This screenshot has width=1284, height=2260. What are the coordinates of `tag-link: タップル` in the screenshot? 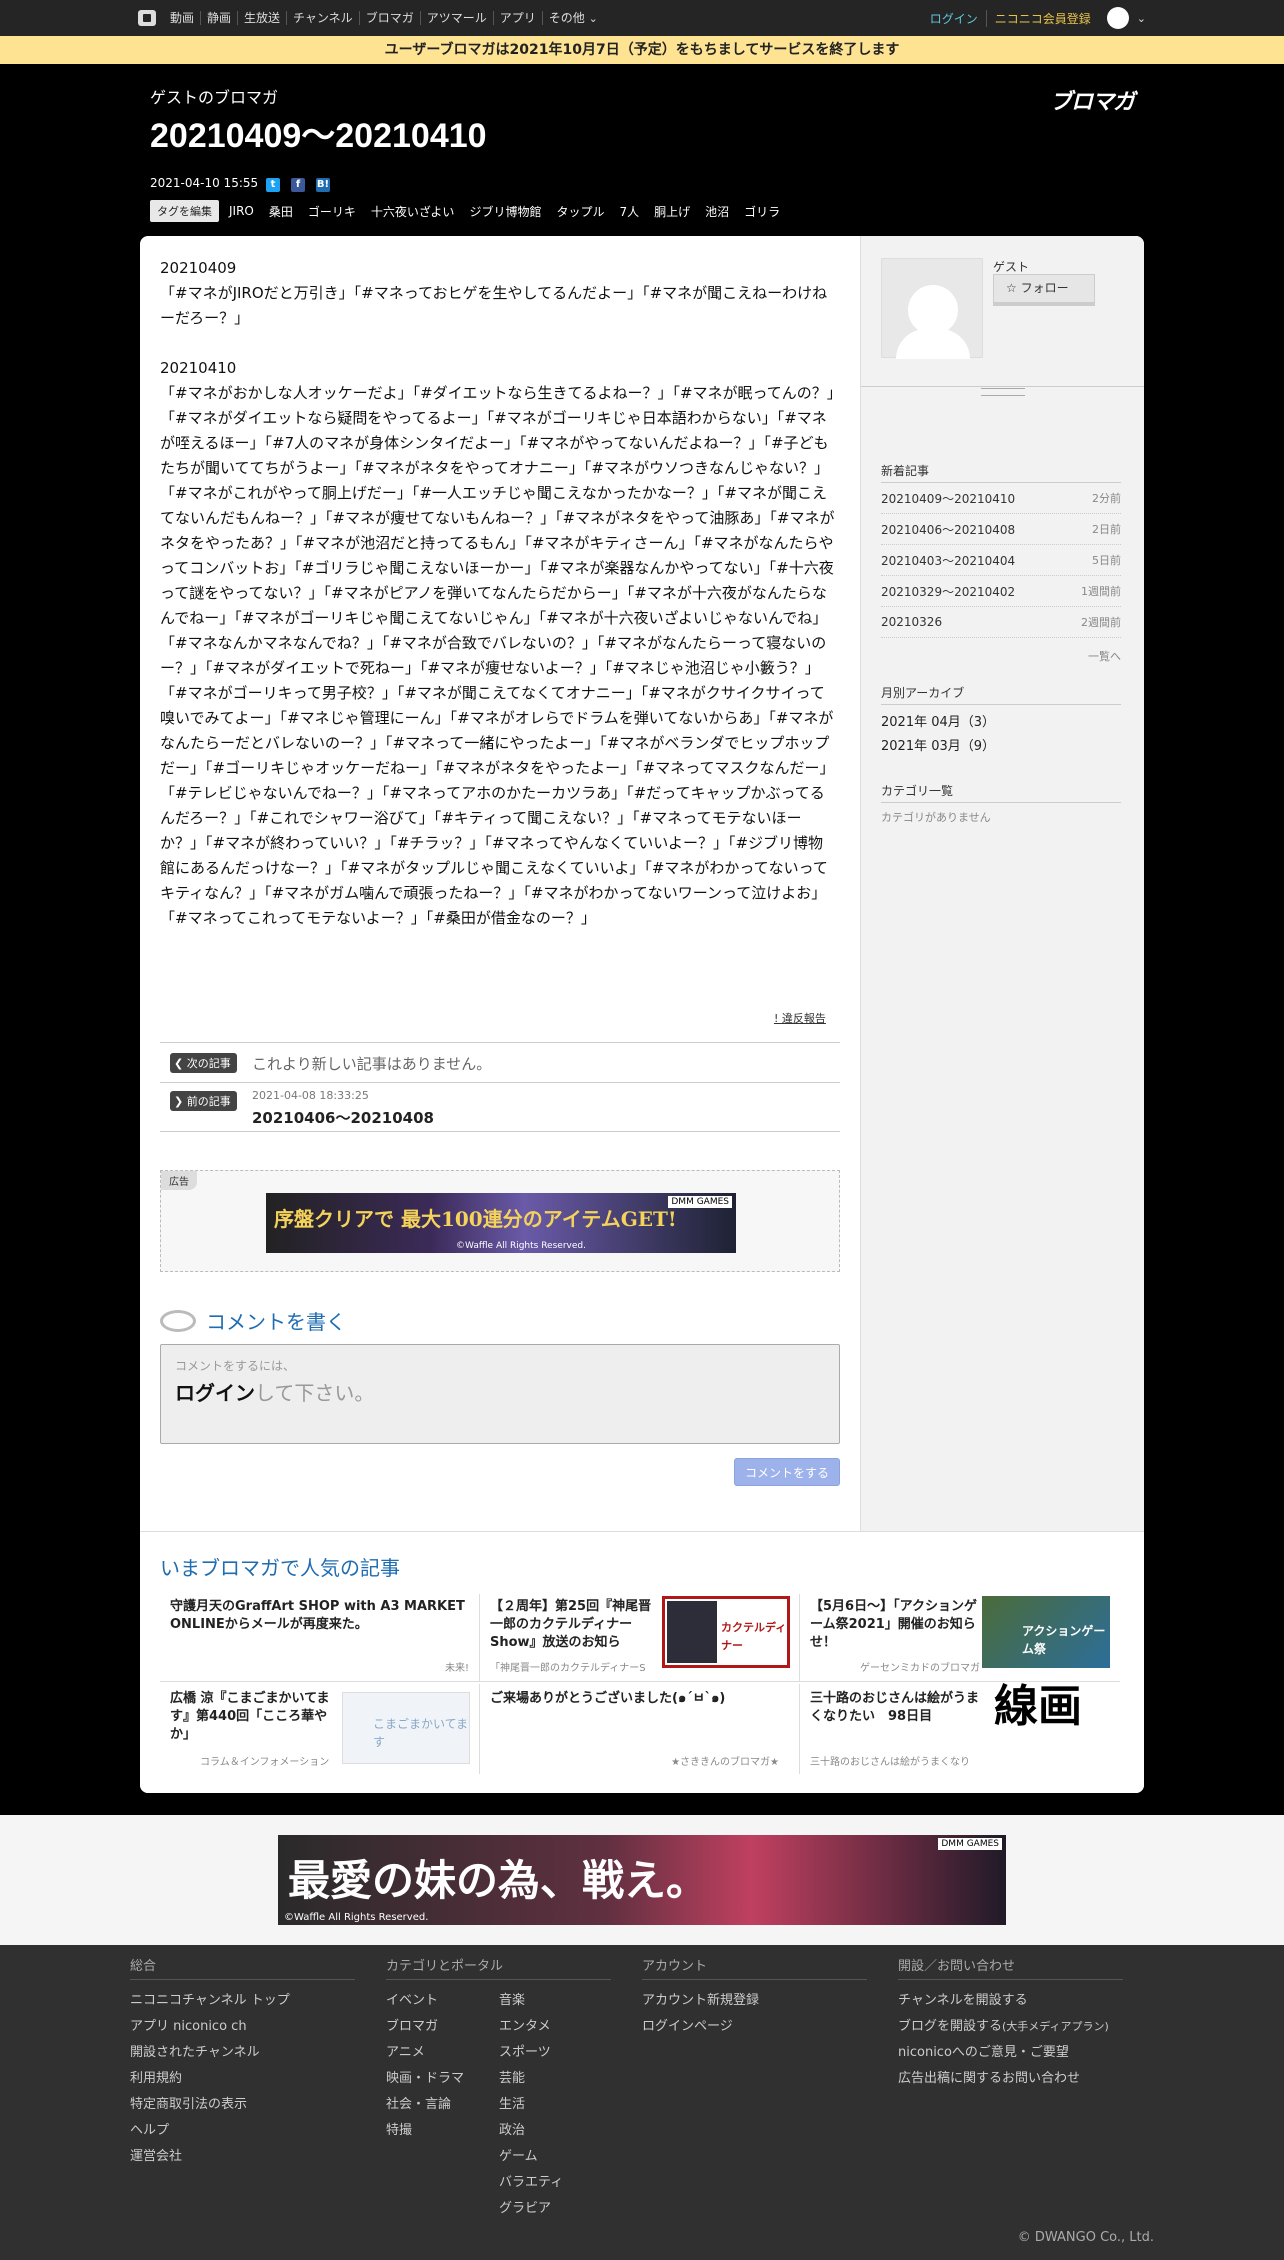 It's located at (580, 211).